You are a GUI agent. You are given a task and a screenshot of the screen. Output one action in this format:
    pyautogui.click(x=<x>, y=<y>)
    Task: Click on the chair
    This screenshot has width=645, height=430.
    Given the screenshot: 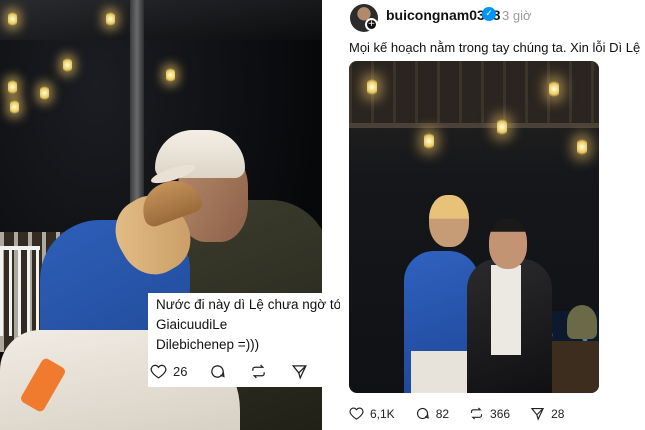 What is the action you would take?
    pyautogui.click(x=20, y=291)
    